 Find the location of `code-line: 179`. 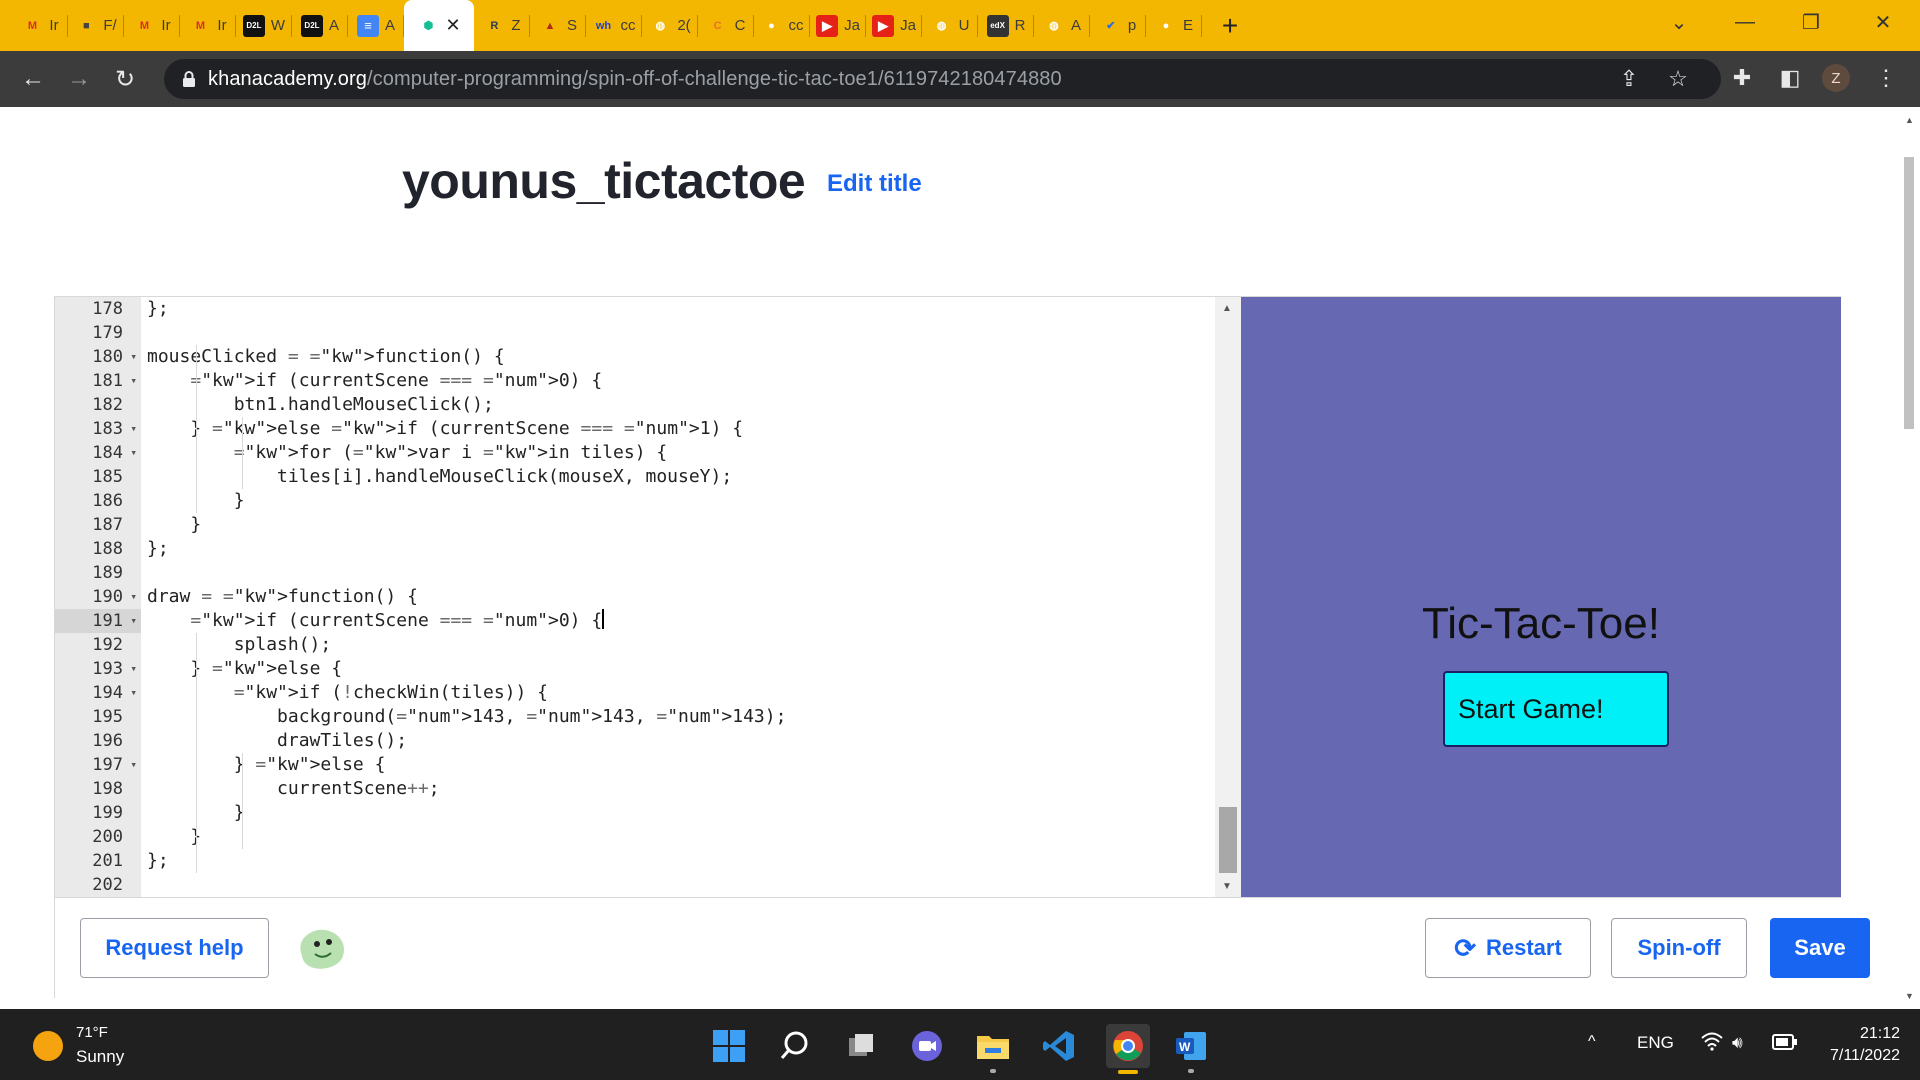

code-line: 179 is located at coordinates (635, 333).